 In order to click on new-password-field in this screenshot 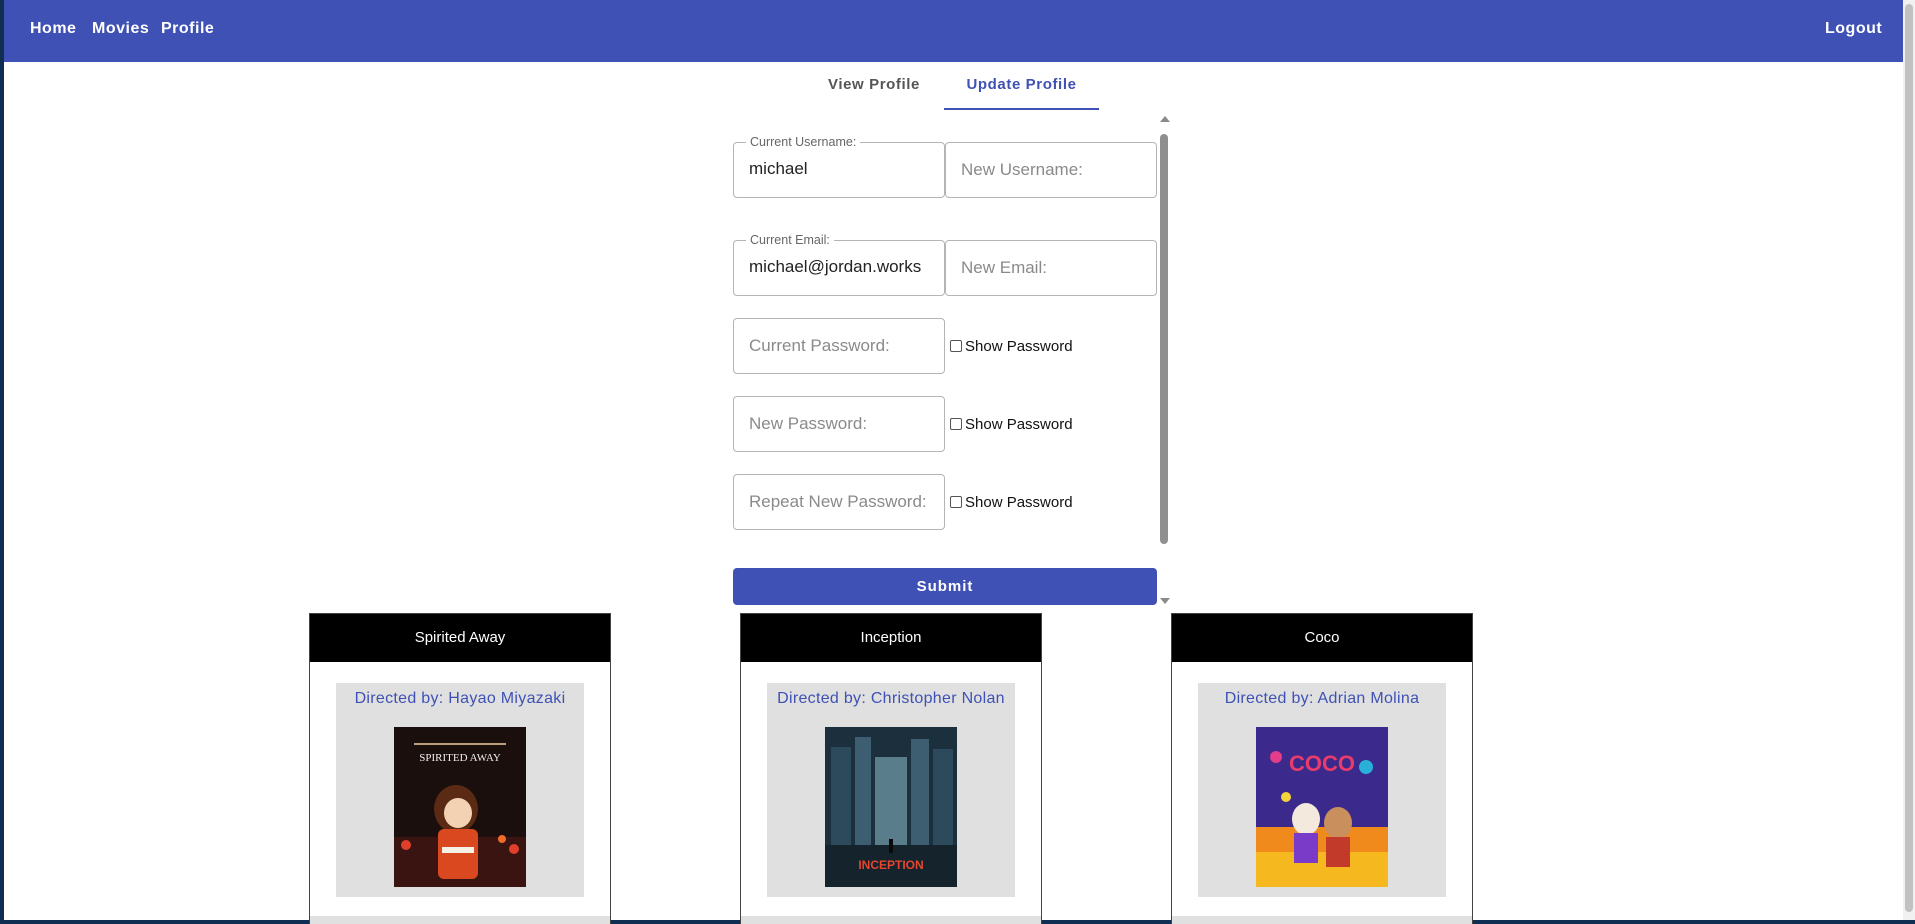, I will do `click(839, 424)`.